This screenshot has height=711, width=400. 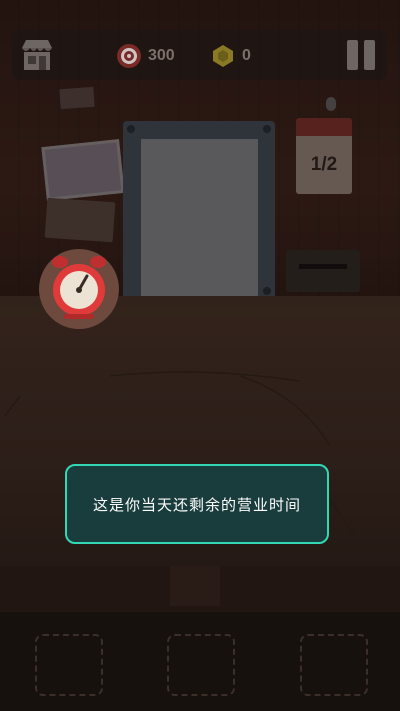 I want to click on target-icon, so click(x=129, y=56).